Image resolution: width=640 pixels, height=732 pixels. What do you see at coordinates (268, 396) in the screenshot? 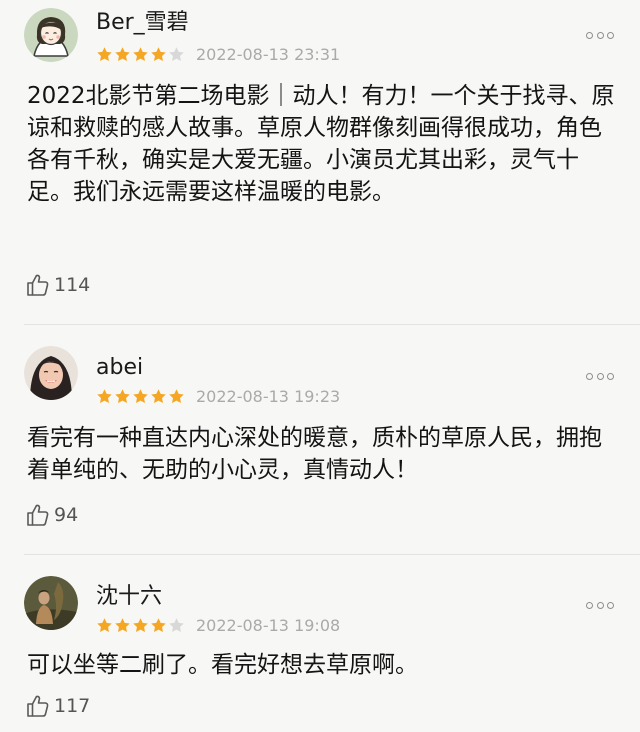
I see `timestamp: 2022-08-13 19:23` at bounding box center [268, 396].